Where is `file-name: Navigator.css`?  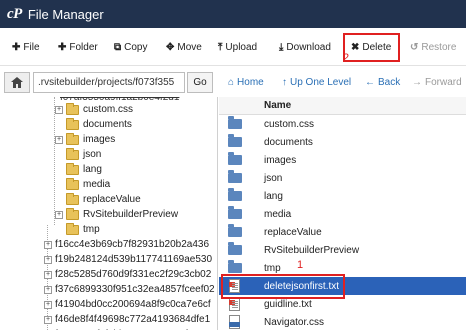
file-name: Navigator.css is located at coordinates (294, 322).